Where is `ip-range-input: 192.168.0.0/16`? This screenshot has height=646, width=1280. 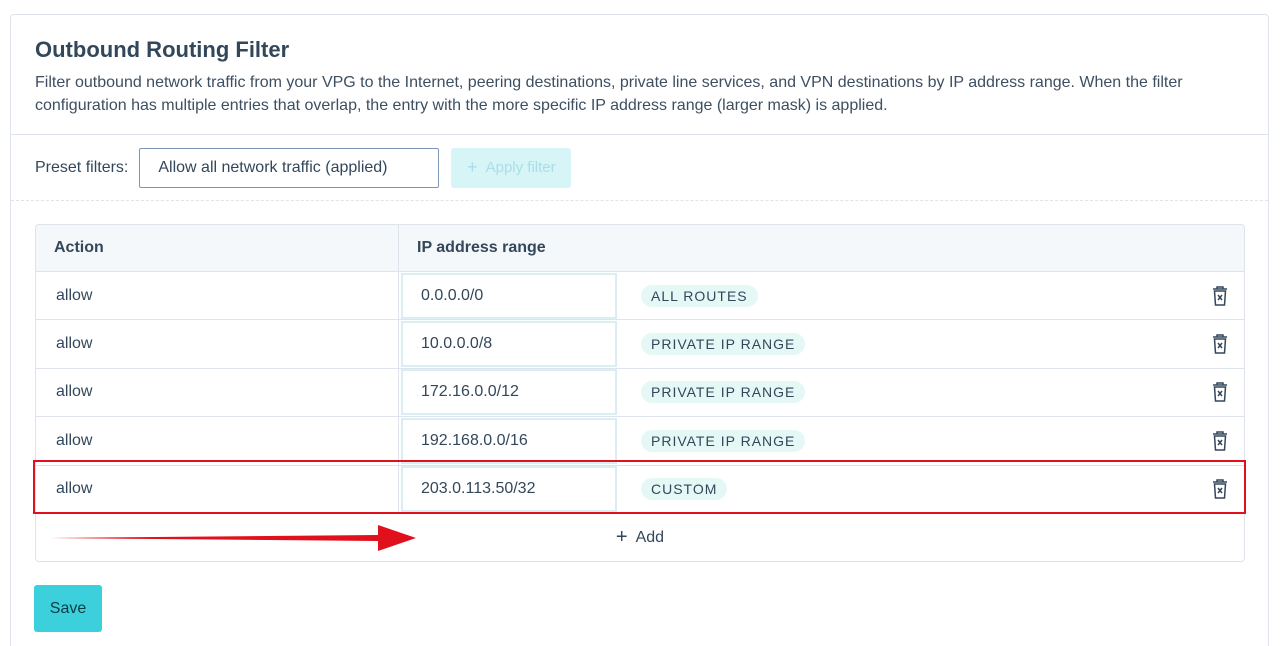
ip-range-input: 192.168.0.0/16 is located at coordinates (509, 440).